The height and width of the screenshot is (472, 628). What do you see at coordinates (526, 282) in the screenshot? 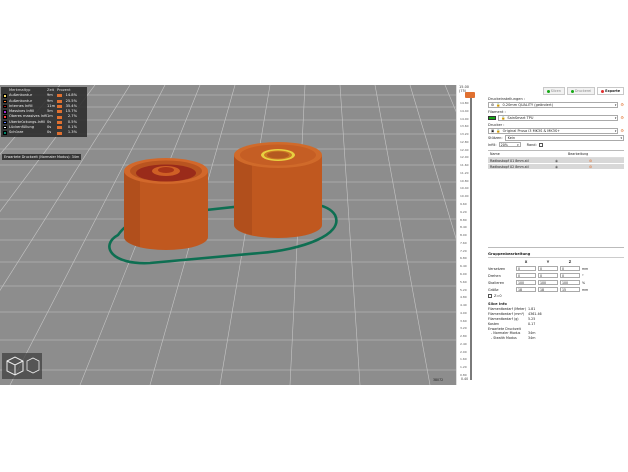
I see `scale-x-input: 100` at bounding box center [526, 282].